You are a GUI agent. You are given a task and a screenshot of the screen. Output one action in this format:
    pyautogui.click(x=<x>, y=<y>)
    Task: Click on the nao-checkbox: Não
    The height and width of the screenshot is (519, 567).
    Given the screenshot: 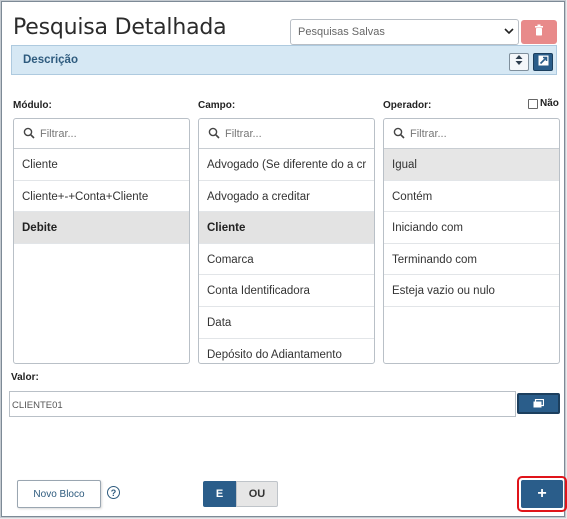 What is the action you would take?
    pyautogui.click(x=543, y=103)
    